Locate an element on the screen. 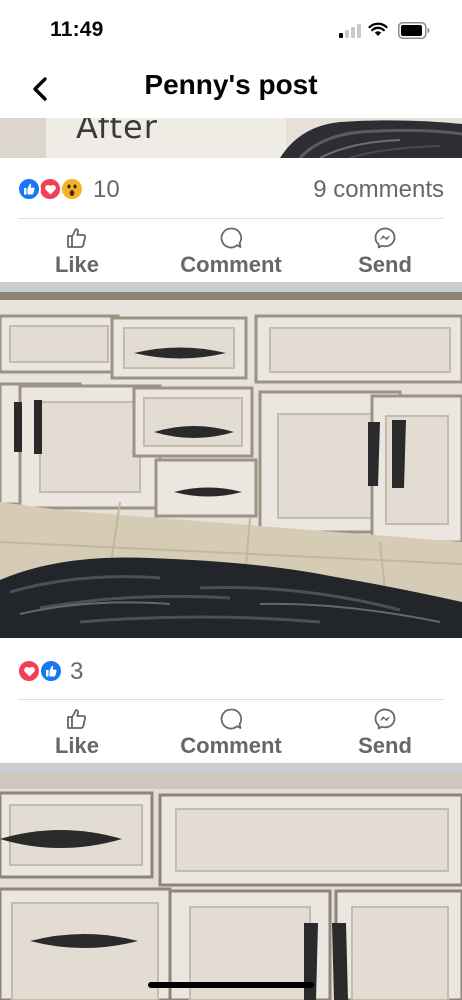 The image size is (462, 1000). cellular-signal-icon is located at coordinates (350, 31).